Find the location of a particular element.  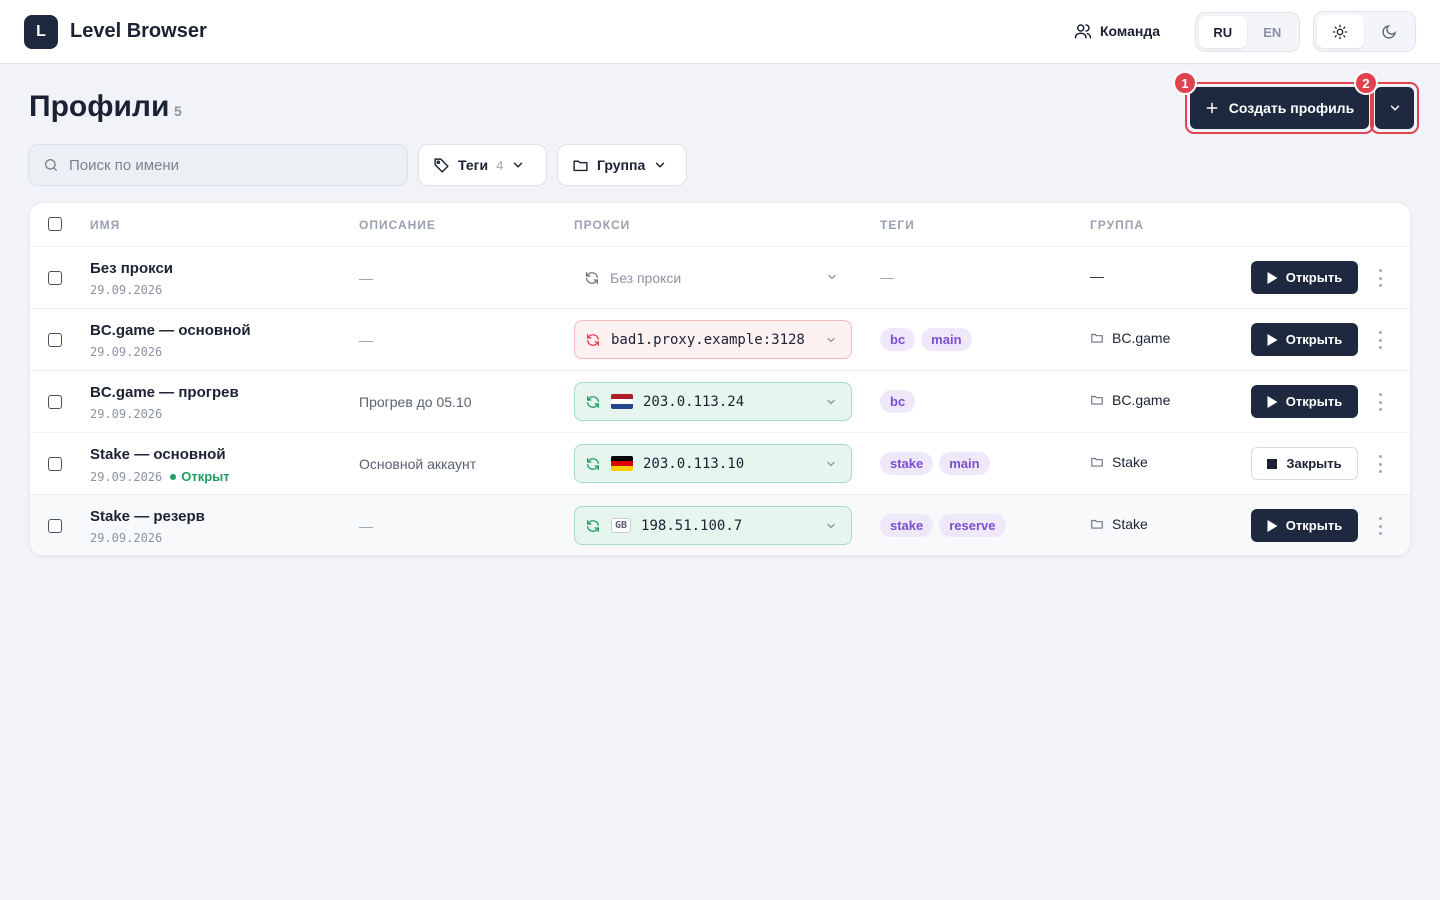

search-field is located at coordinates (218, 165).